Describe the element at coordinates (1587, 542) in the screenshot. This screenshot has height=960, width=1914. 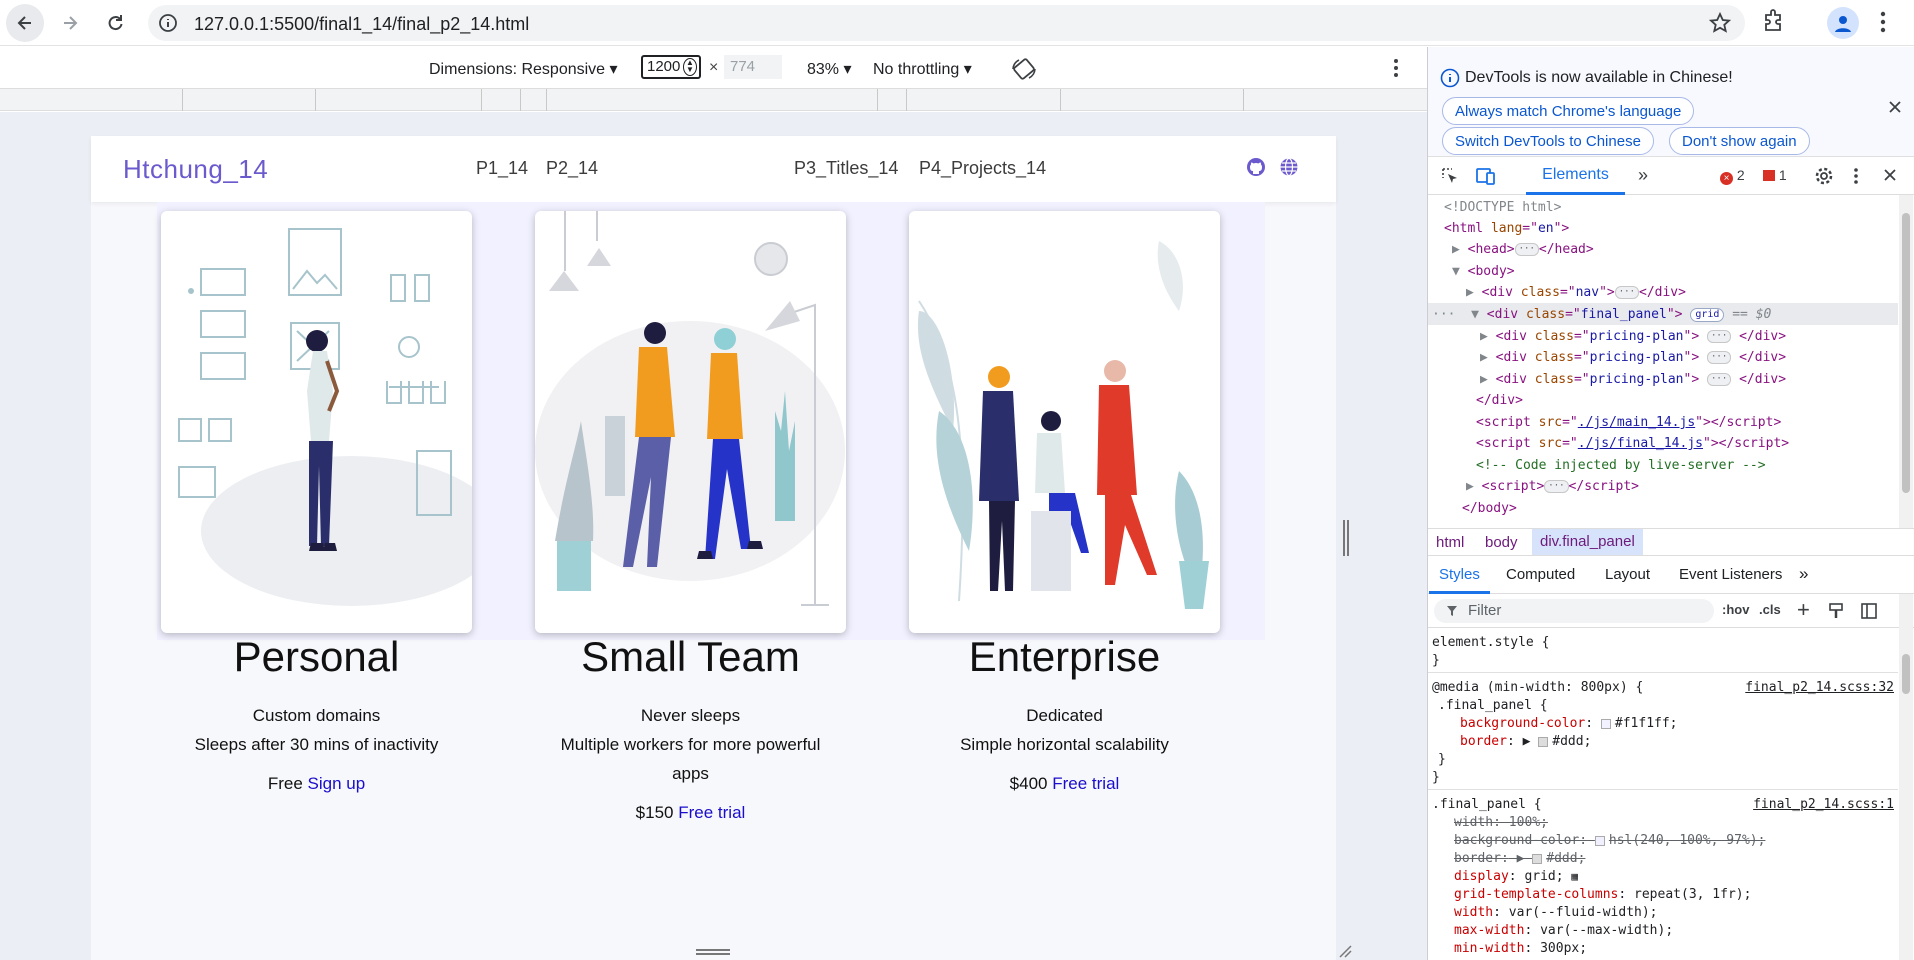
I see `breadcrumb-final-panel: div.final_panel` at that location.